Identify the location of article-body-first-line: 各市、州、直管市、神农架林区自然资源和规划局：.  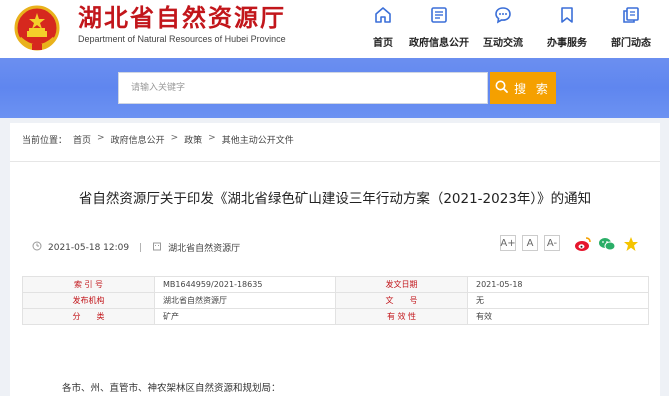
(171, 388).